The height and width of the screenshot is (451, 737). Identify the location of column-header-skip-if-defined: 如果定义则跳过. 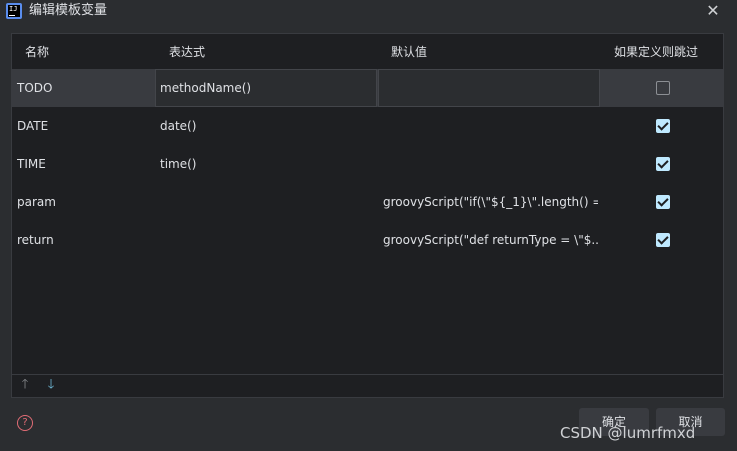
(656, 52).